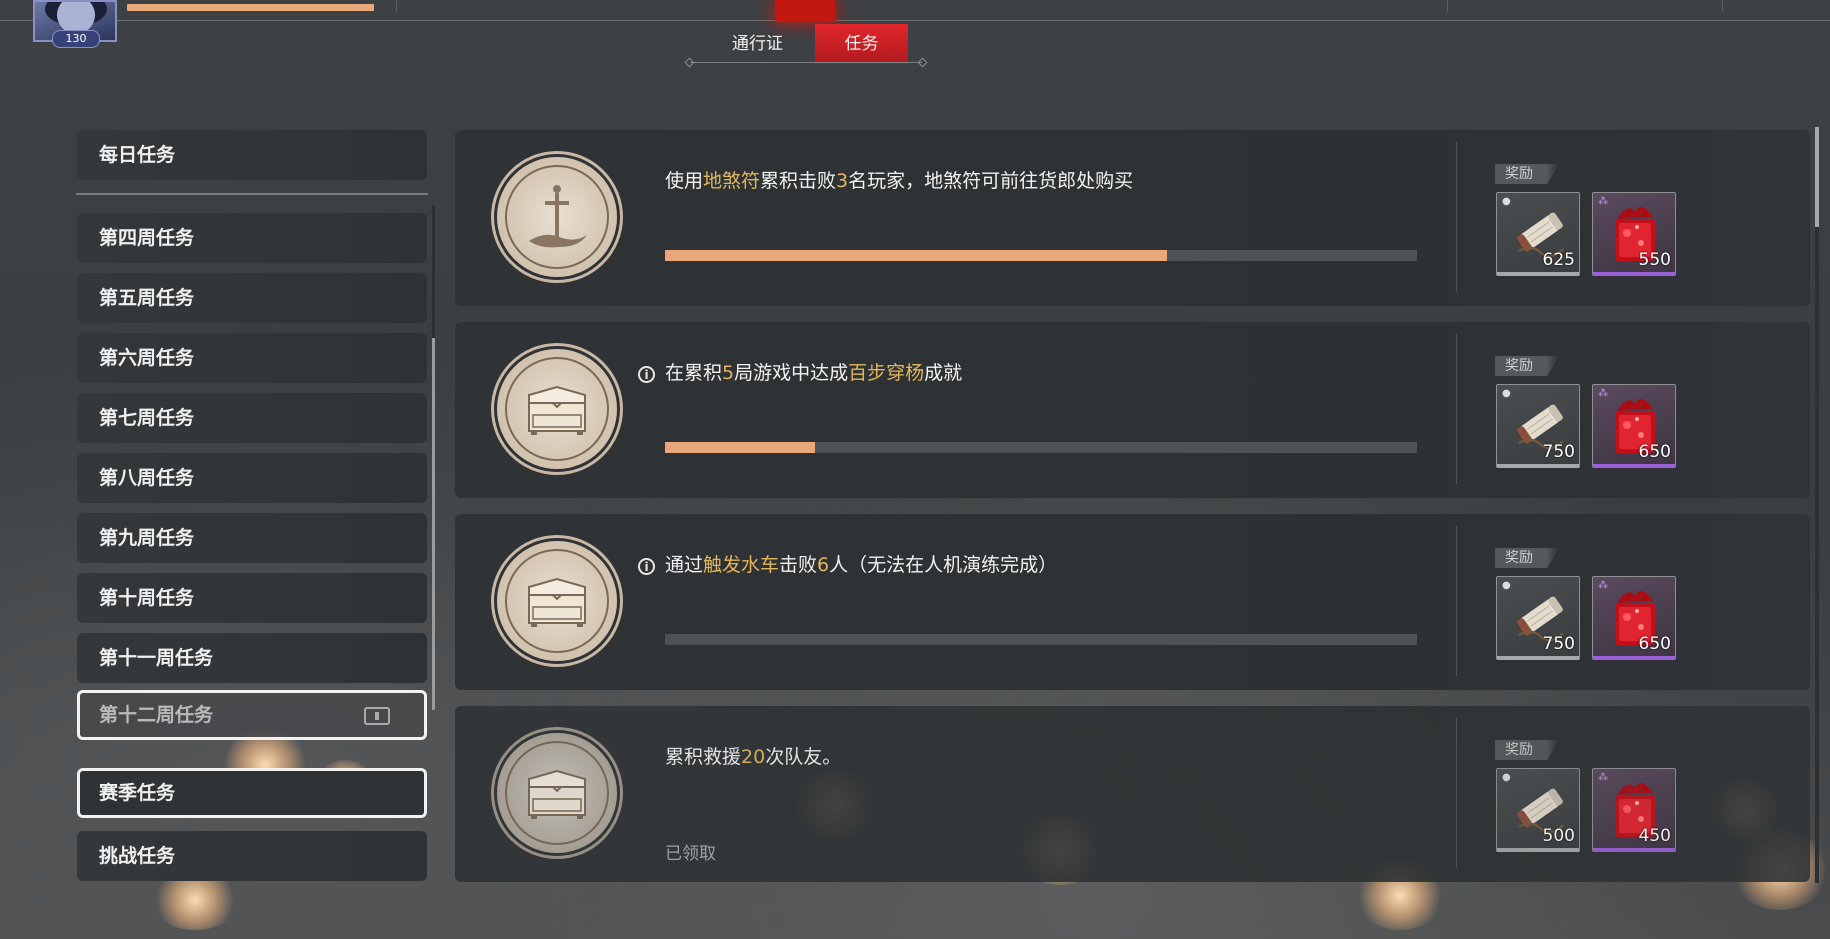 The height and width of the screenshot is (939, 1830). What do you see at coordinates (1817, 505) in the screenshot?
I see `task-list-scrollbar` at bounding box center [1817, 505].